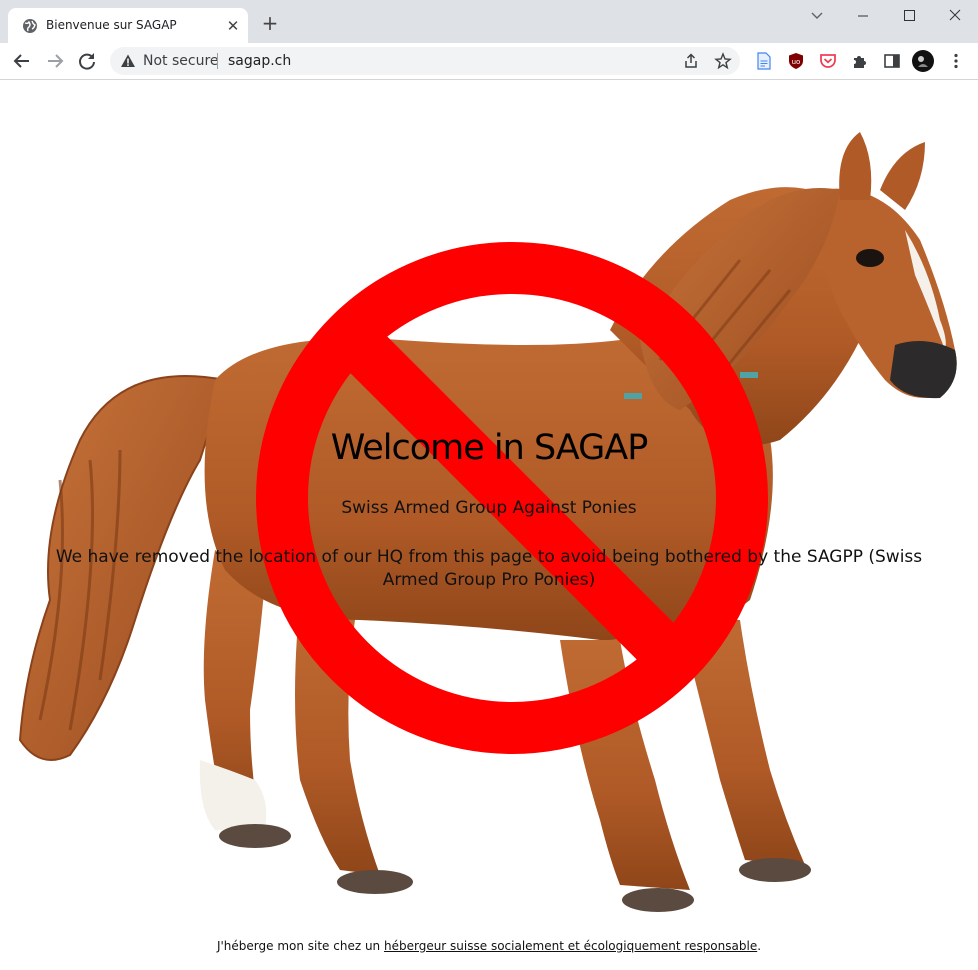  What do you see at coordinates (233, 26) in the screenshot?
I see `close-icon: ✕` at bounding box center [233, 26].